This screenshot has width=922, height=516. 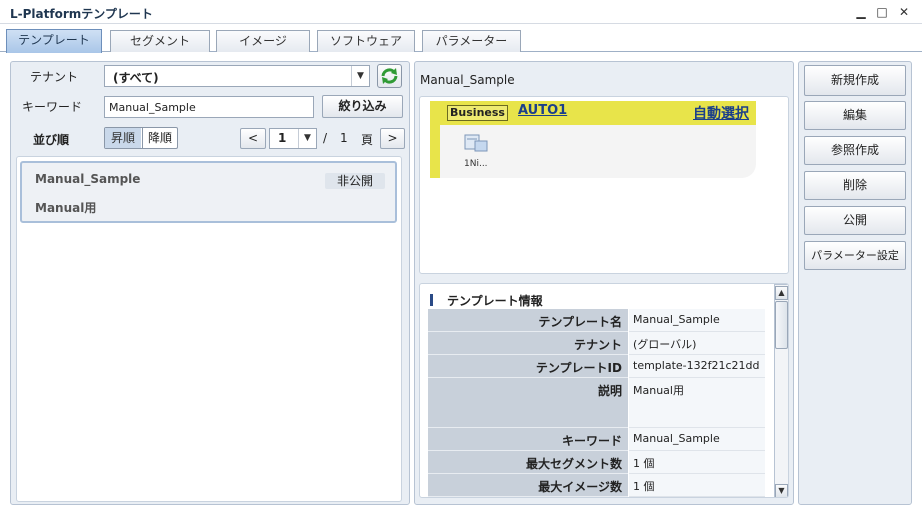 What do you see at coordinates (781, 490) in the screenshot?
I see `scroll-down-icon: ▼` at bounding box center [781, 490].